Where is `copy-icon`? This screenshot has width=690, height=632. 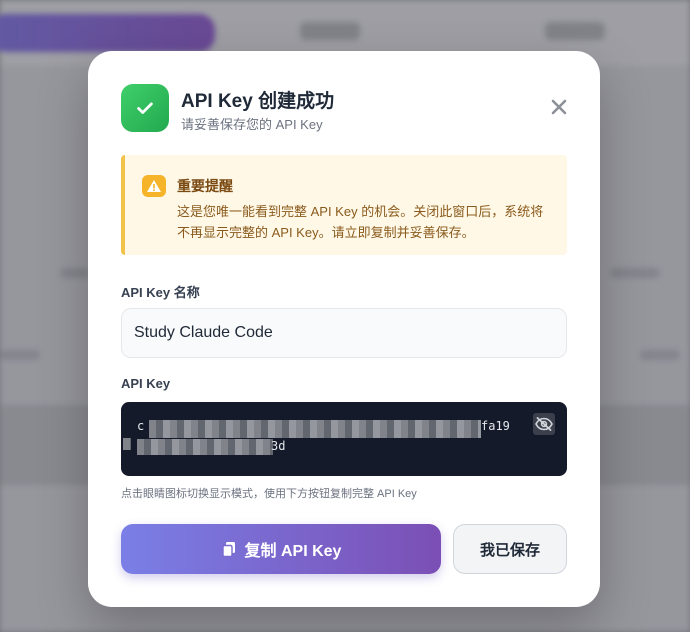
copy-icon is located at coordinates (228, 549).